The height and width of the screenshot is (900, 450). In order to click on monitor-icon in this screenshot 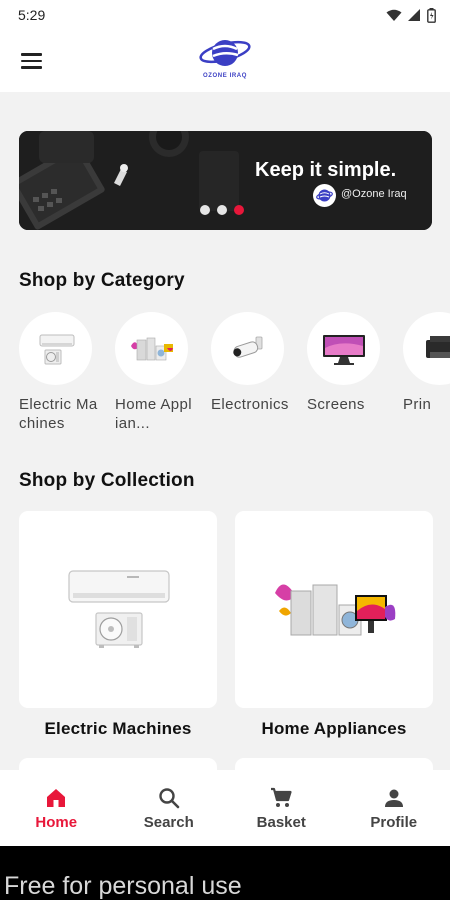, I will do `click(343, 349)`.